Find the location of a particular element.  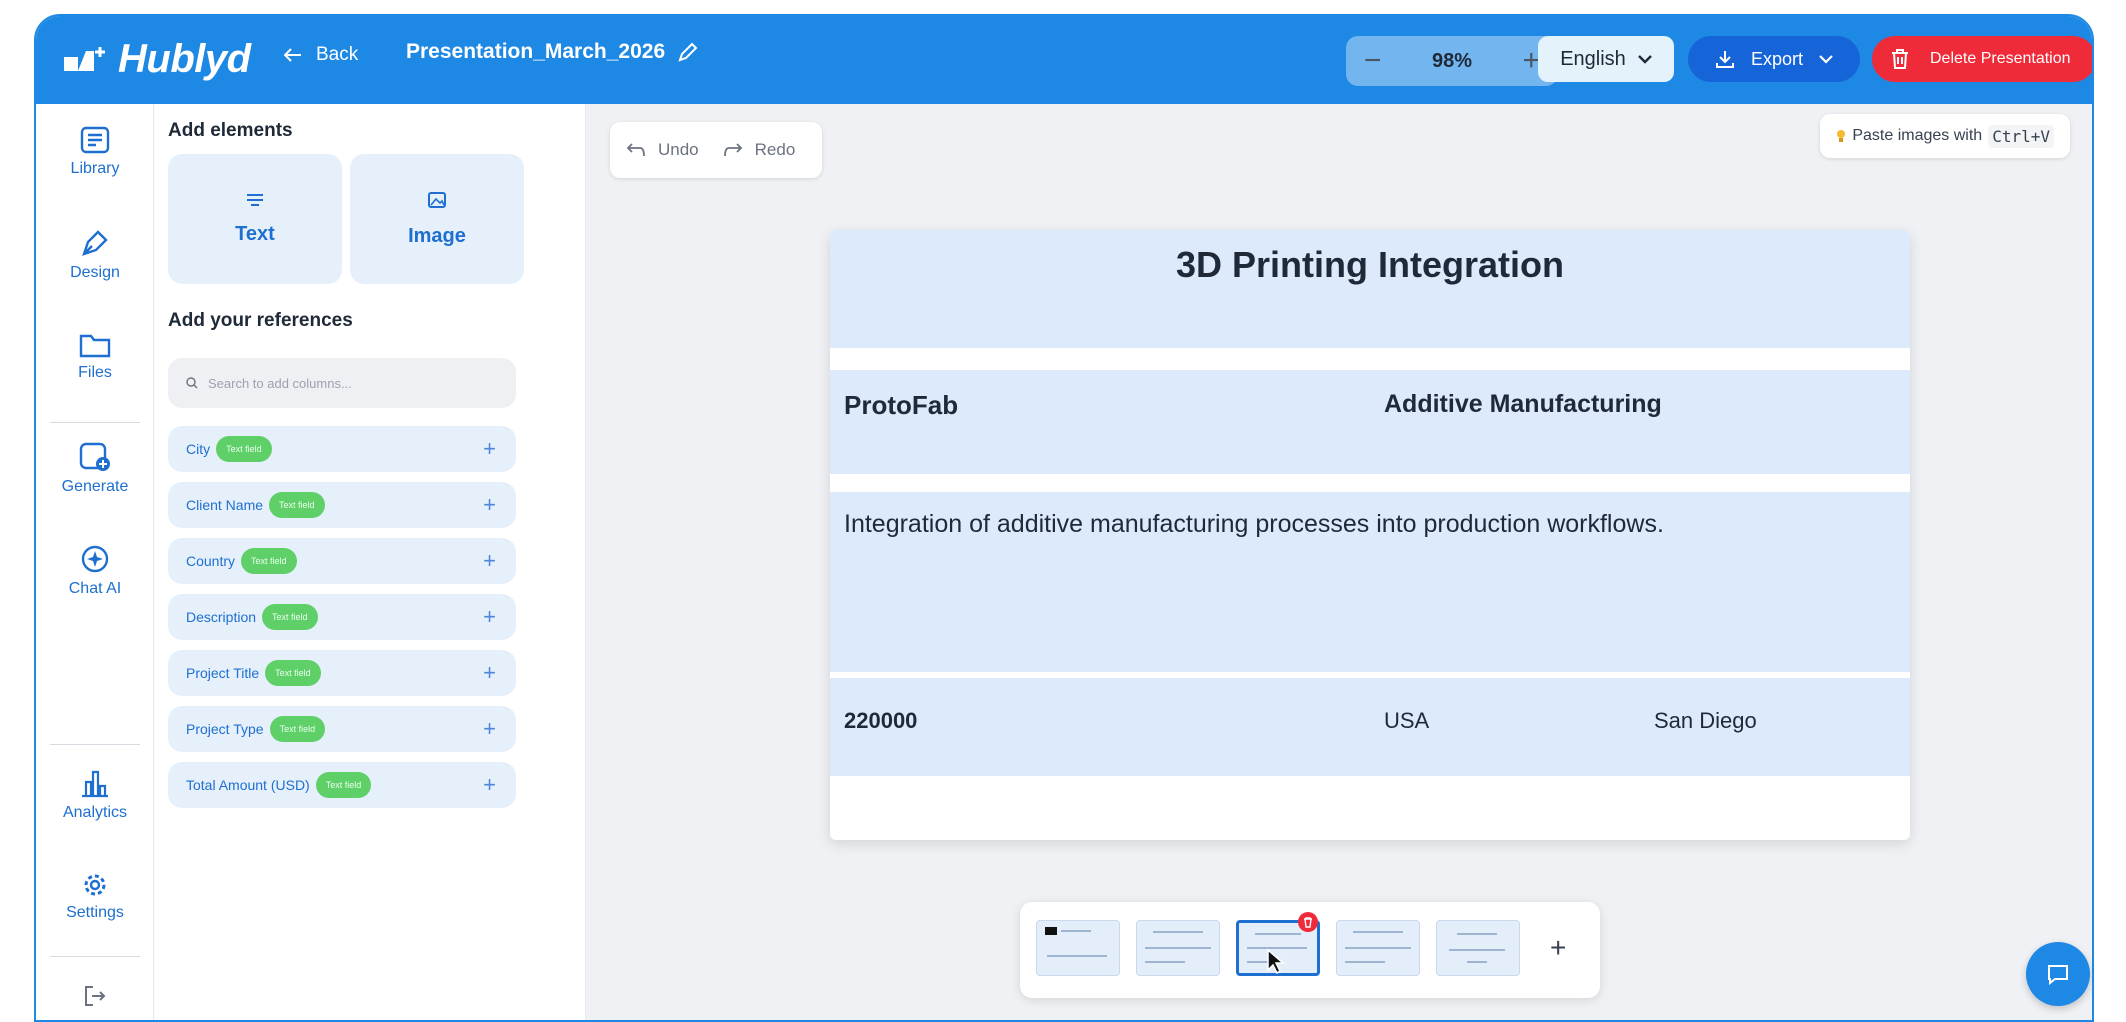

delete-presentation-button: Delete Presentation is located at coordinates (1982, 59).